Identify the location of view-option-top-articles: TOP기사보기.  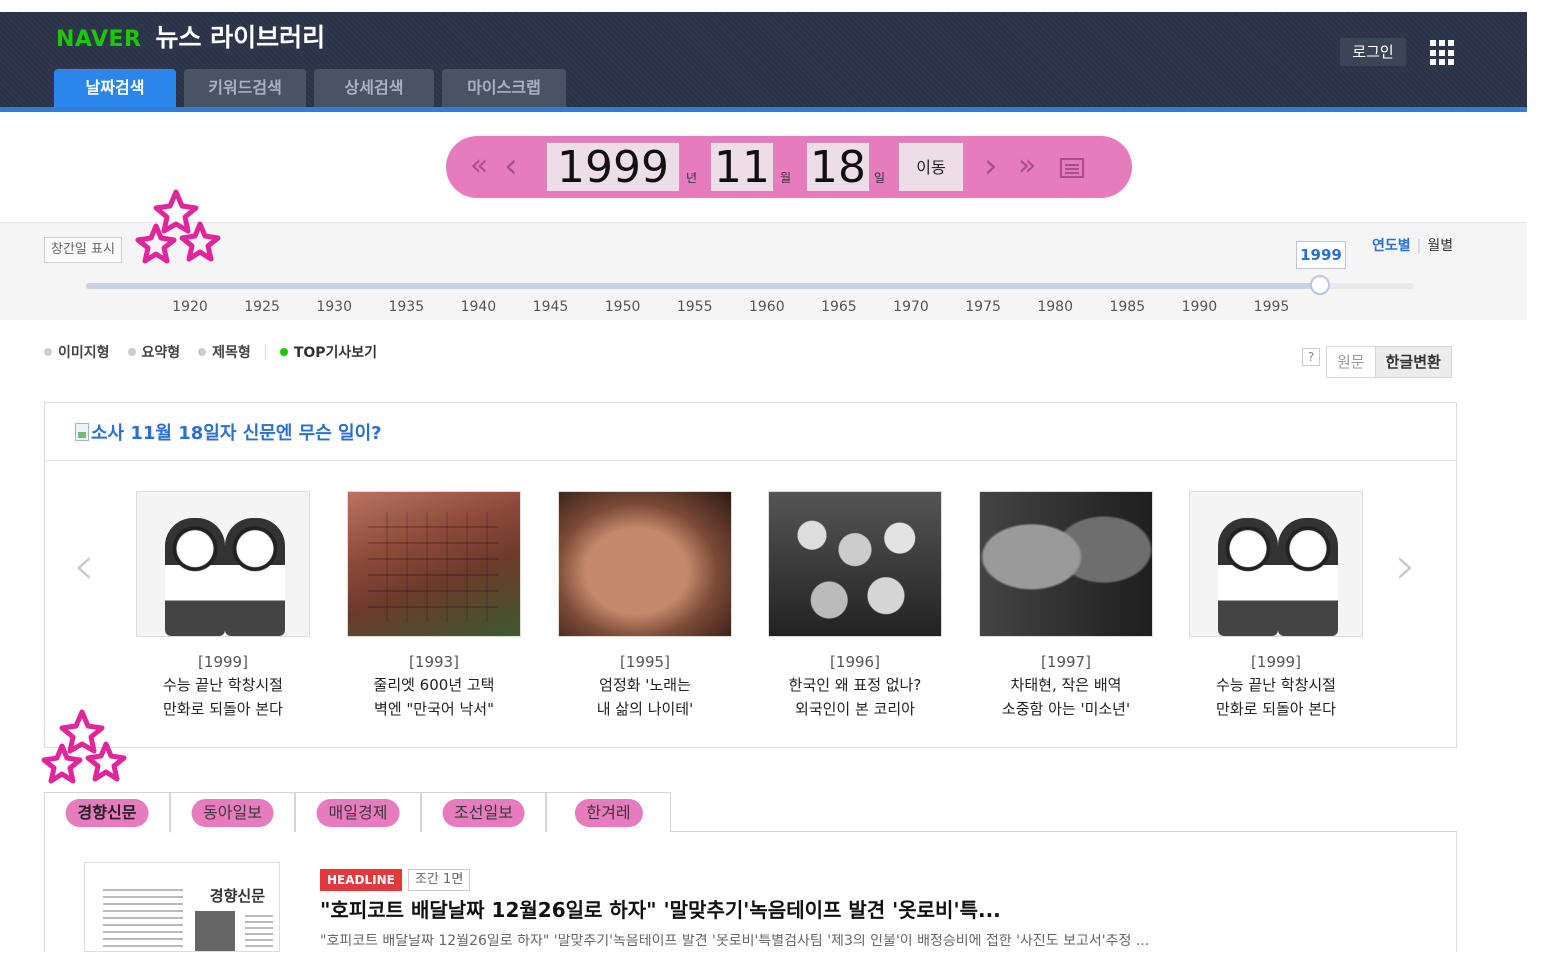
(328, 352).